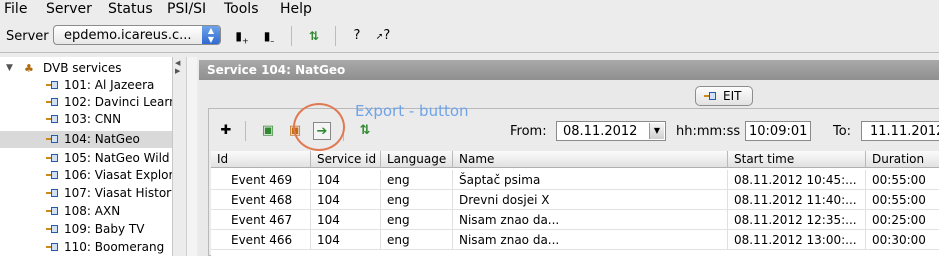 The height and width of the screenshot is (256, 939). Describe the element at coordinates (86, 211) in the screenshot. I see `tree-item: 108: AXN` at that location.